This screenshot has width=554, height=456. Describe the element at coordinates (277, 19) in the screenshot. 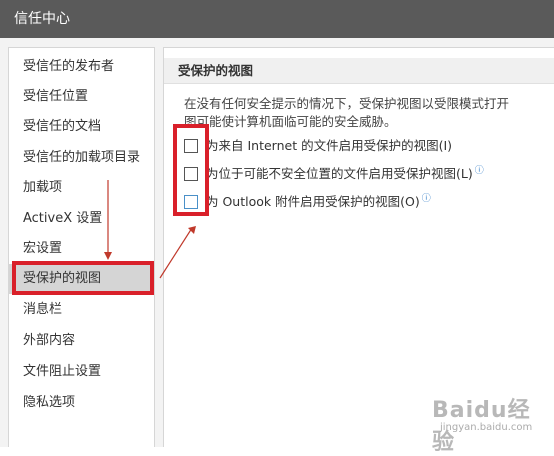

I see `window-title: 信任中心` at that location.